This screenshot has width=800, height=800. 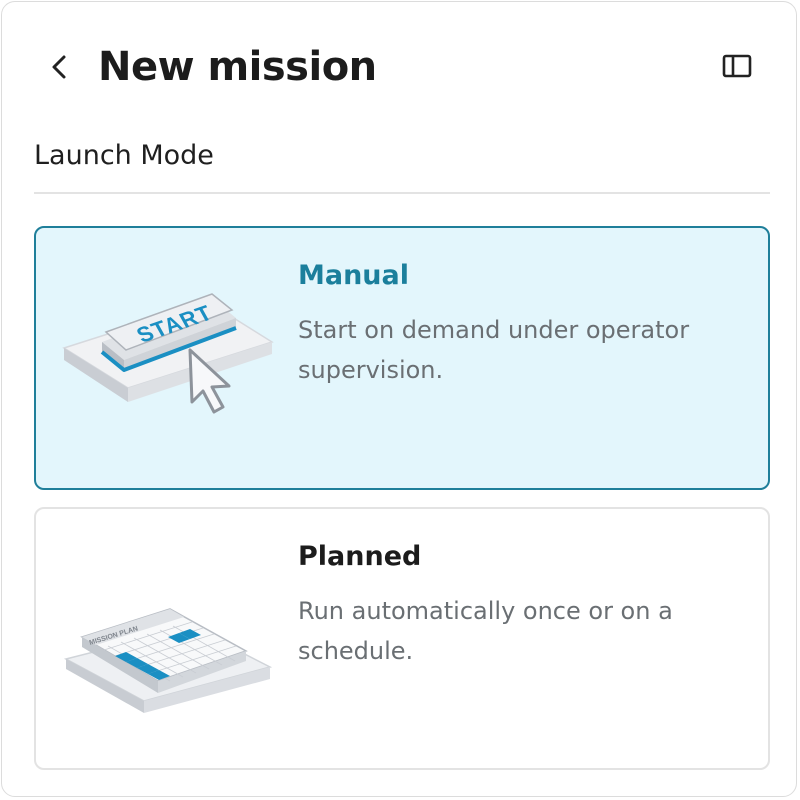 I want to click on option-title: Planned, so click(x=360, y=556).